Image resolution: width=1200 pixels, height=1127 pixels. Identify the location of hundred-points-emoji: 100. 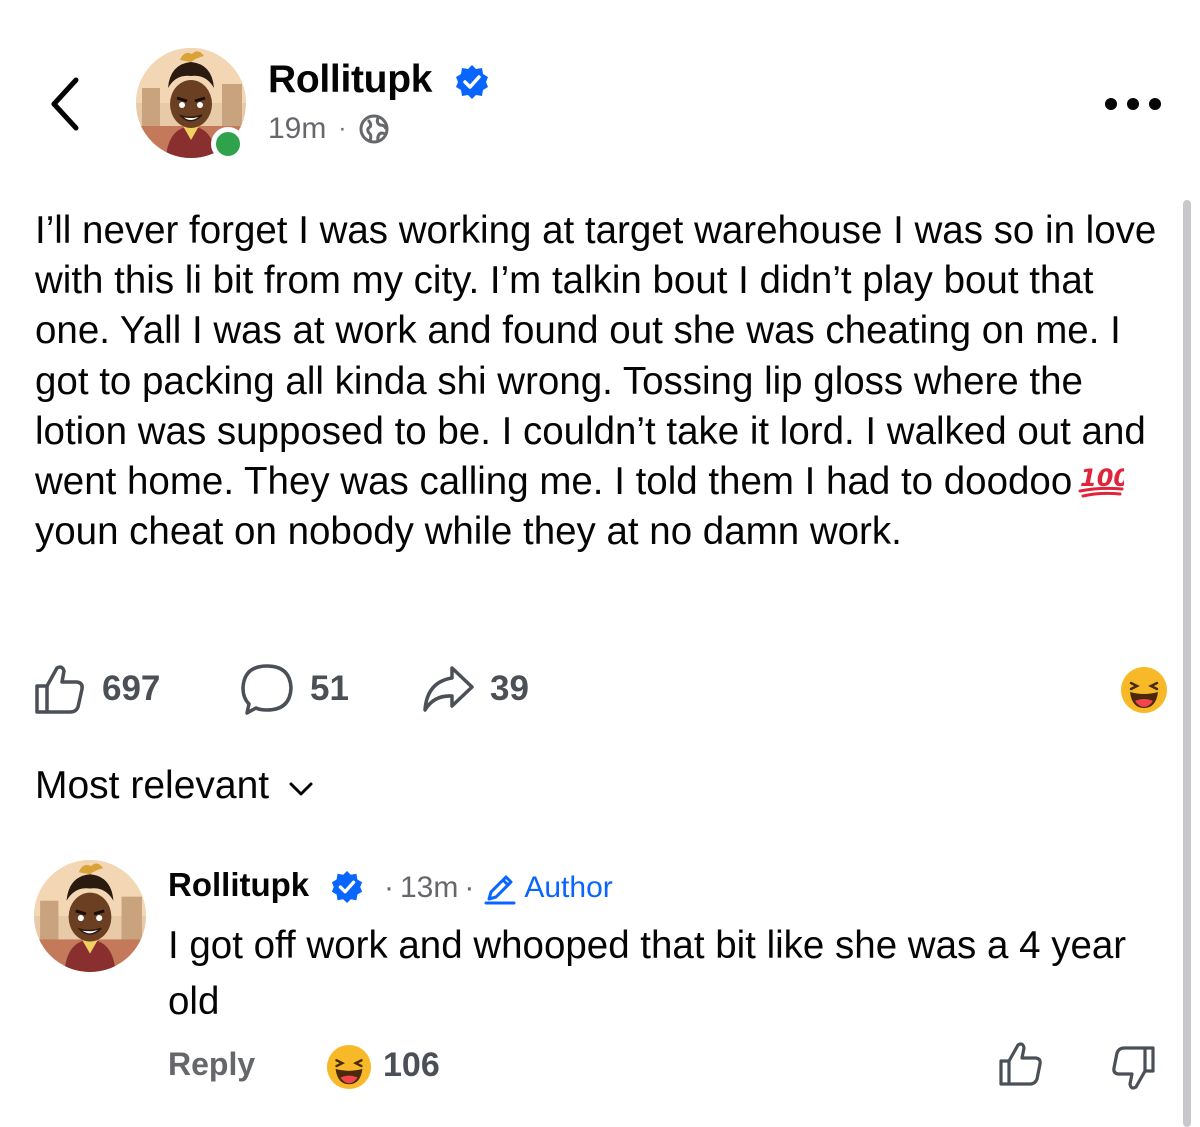
(1101, 481).